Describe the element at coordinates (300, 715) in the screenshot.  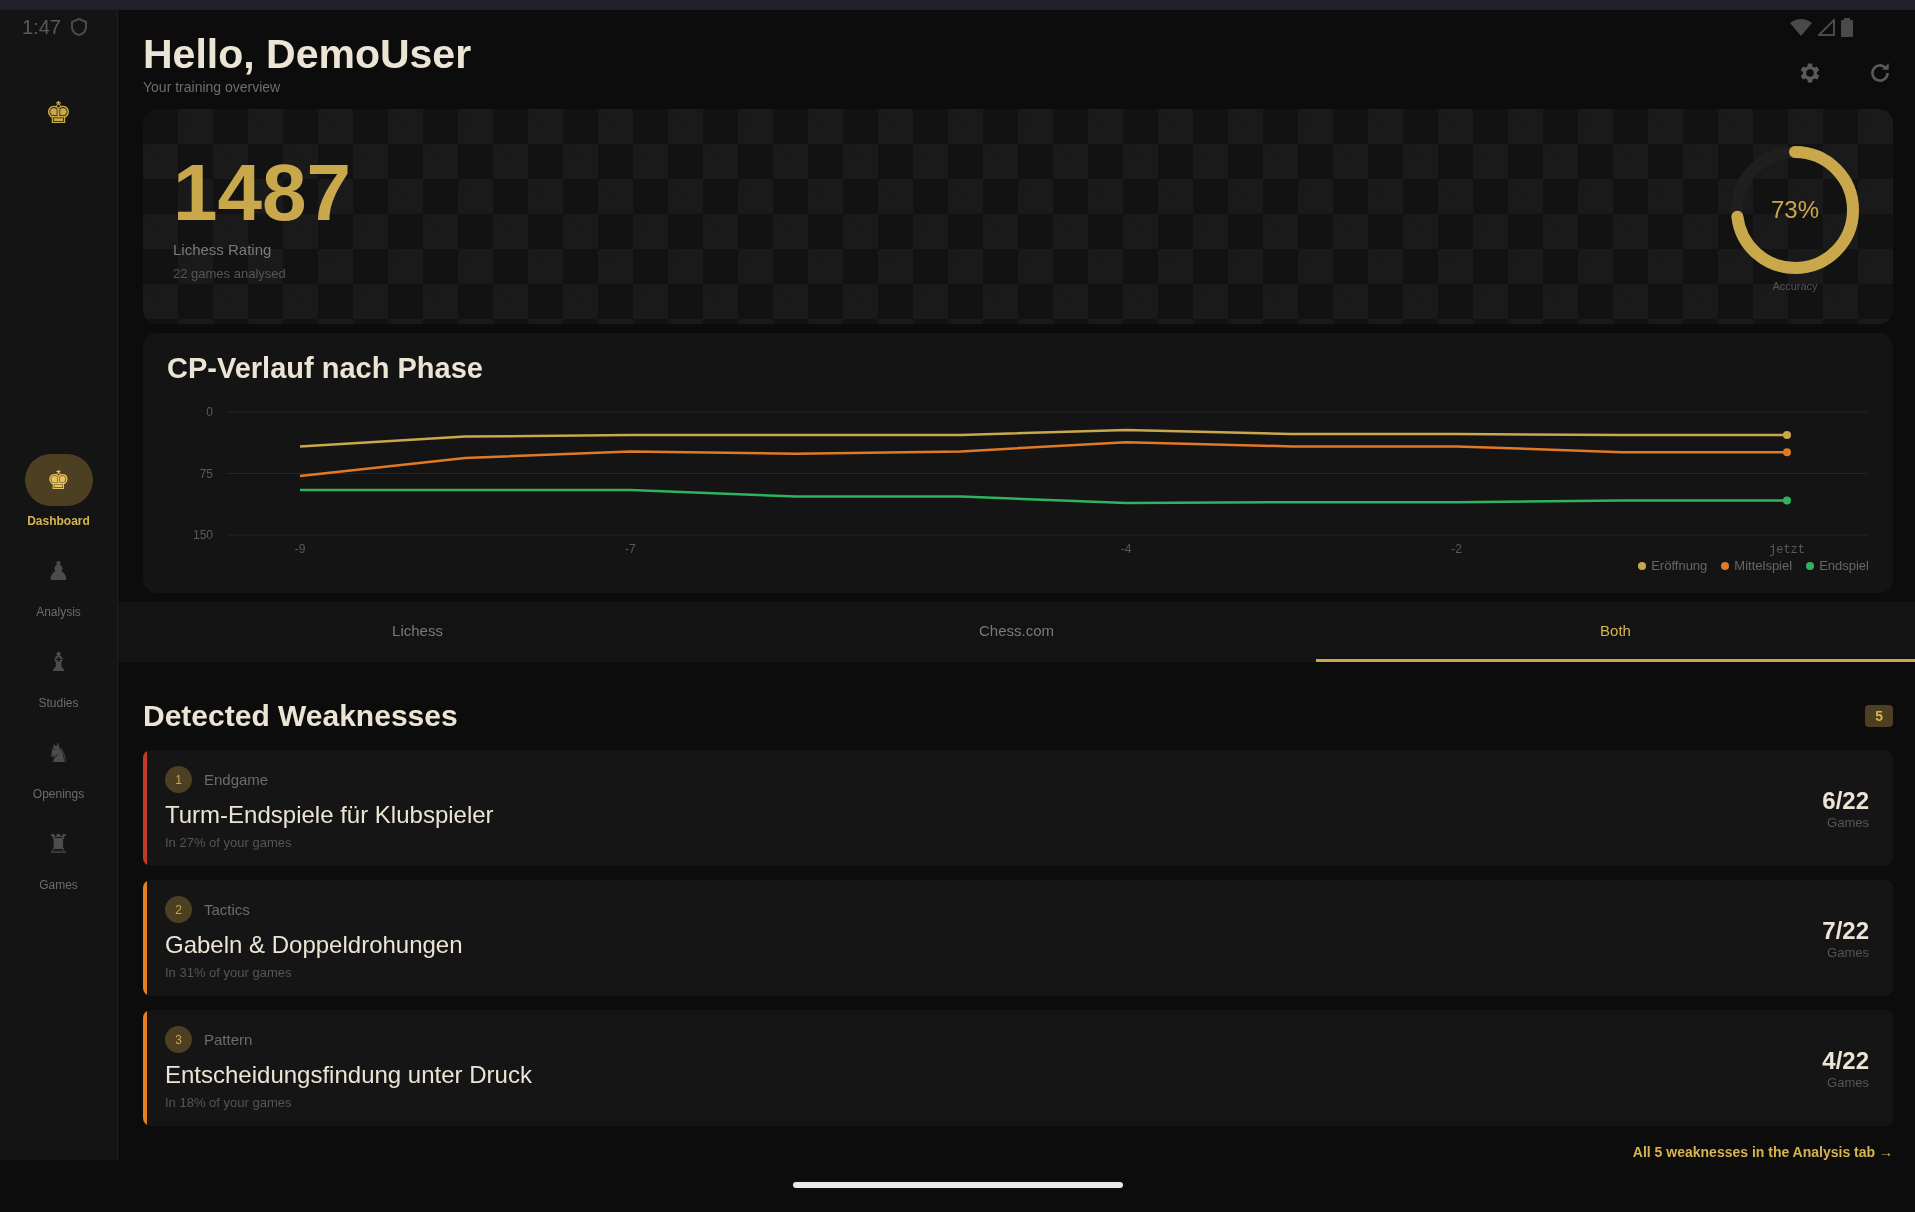
I see `section-title: Detected Weaknesses` at that location.